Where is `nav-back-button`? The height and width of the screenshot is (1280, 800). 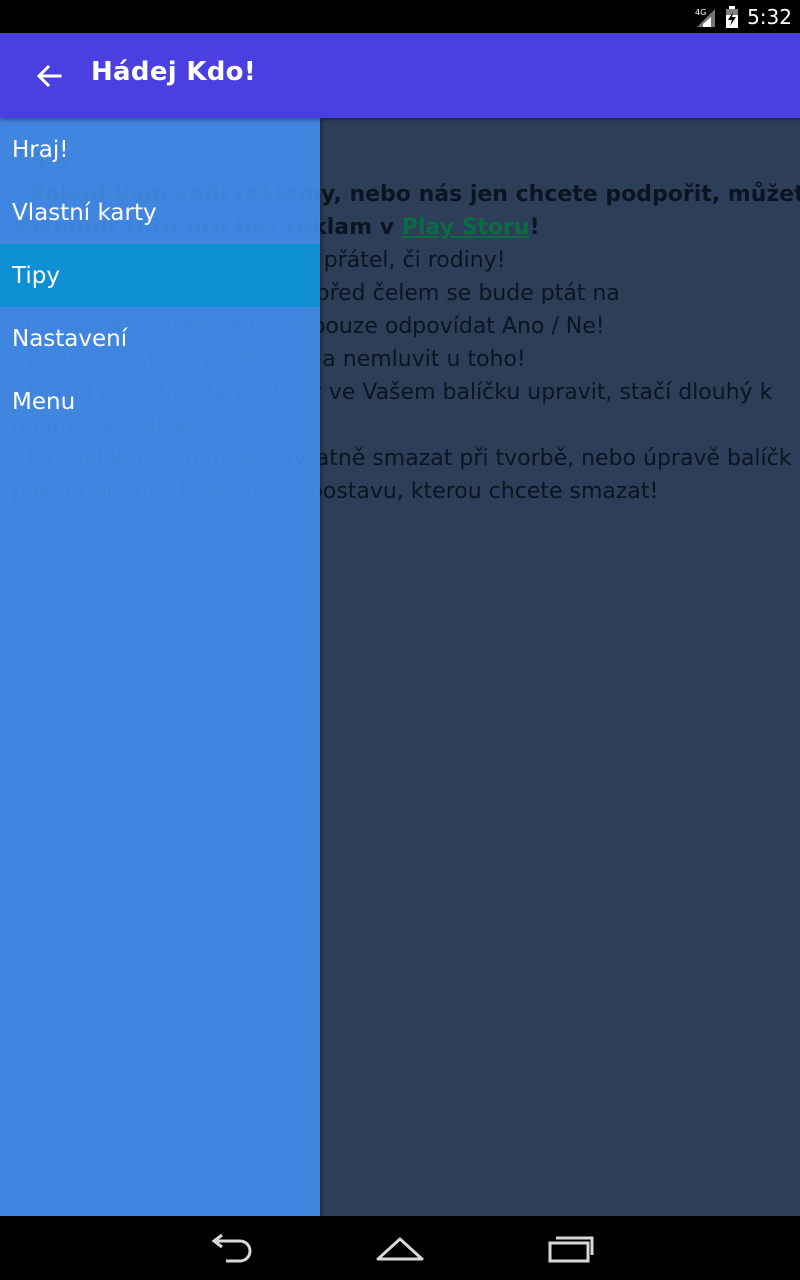 nav-back-button is located at coordinates (230, 1248).